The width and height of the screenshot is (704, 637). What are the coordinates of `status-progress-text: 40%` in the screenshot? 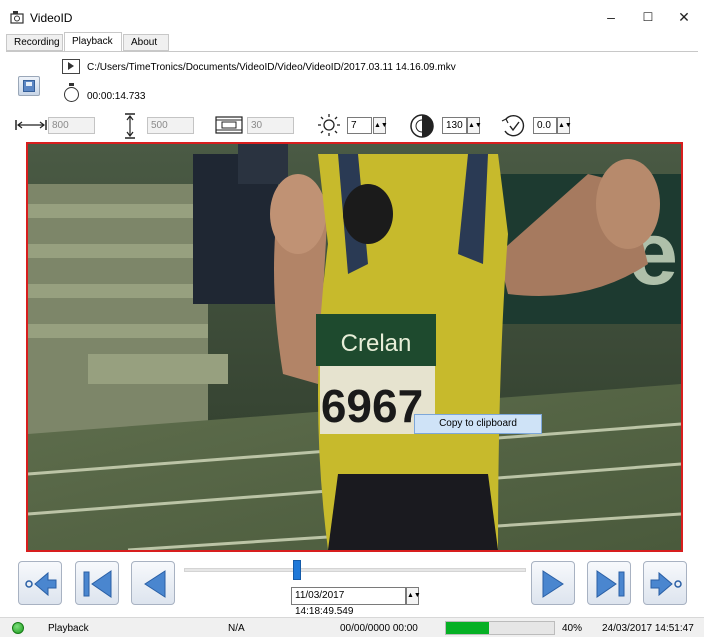 It's located at (572, 628).